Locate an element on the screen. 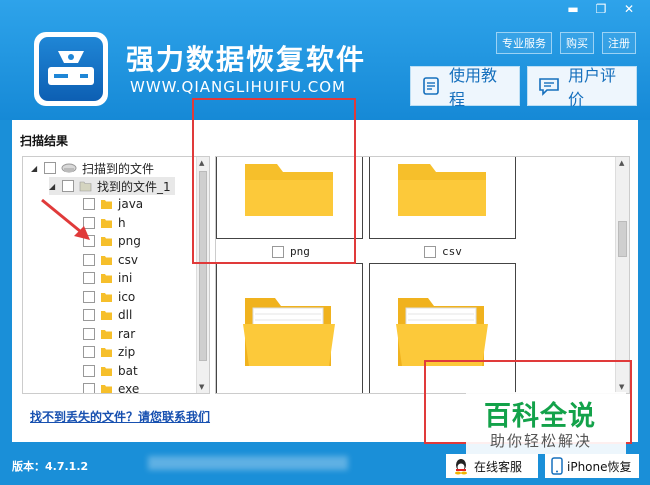  online-service-button: 在线客服 is located at coordinates (492, 466).